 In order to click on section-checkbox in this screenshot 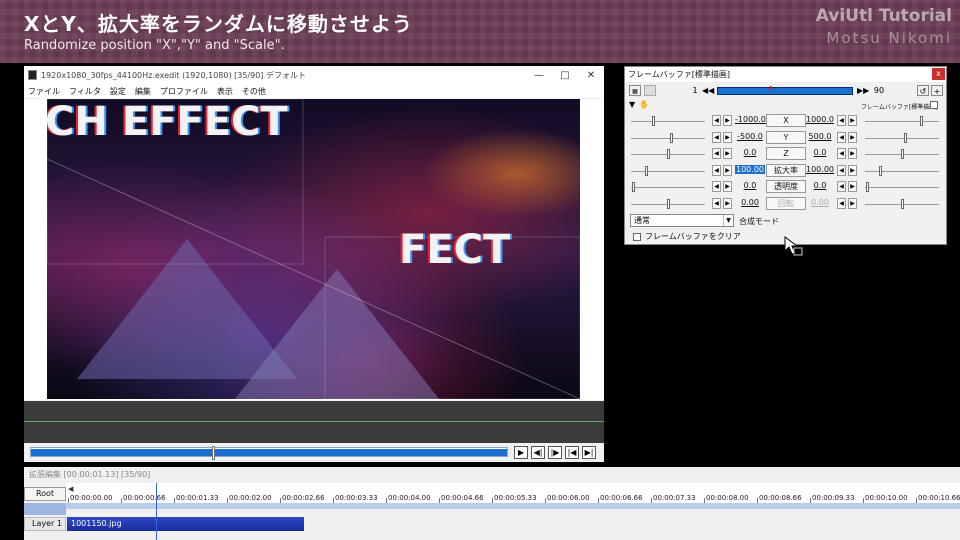, I will do `click(934, 105)`.